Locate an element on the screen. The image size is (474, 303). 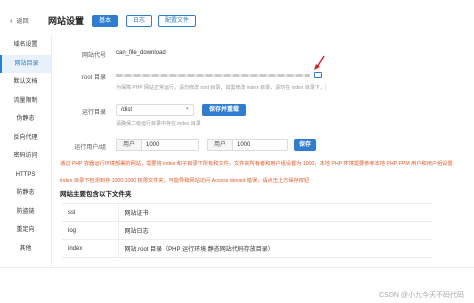
root-dir-value is located at coordinates (213, 75).